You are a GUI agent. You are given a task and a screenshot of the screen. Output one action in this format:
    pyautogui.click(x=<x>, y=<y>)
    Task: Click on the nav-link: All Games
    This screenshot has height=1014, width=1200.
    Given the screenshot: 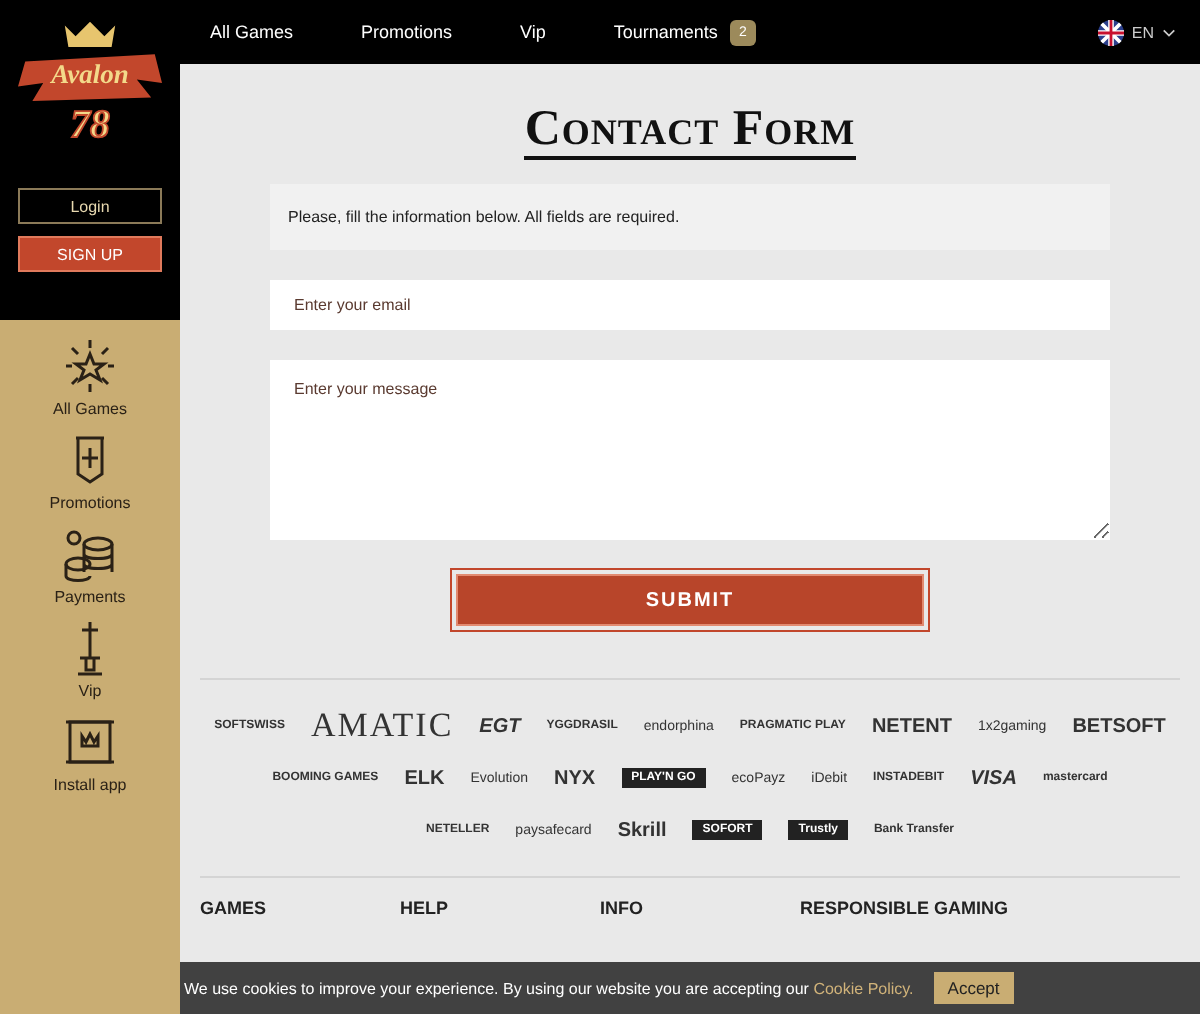 What is the action you would take?
    pyautogui.click(x=252, y=32)
    